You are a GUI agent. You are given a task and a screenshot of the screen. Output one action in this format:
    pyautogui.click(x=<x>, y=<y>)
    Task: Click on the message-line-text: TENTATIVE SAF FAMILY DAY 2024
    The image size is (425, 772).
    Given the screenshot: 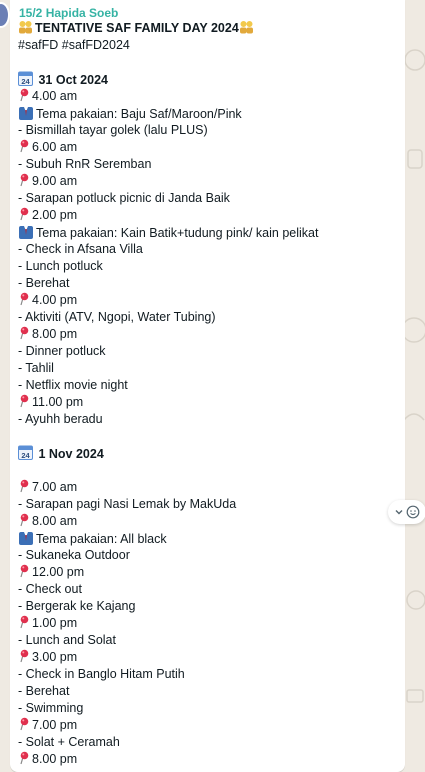 What is the action you would take?
    pyautogui.click(x=137, y=28)
    